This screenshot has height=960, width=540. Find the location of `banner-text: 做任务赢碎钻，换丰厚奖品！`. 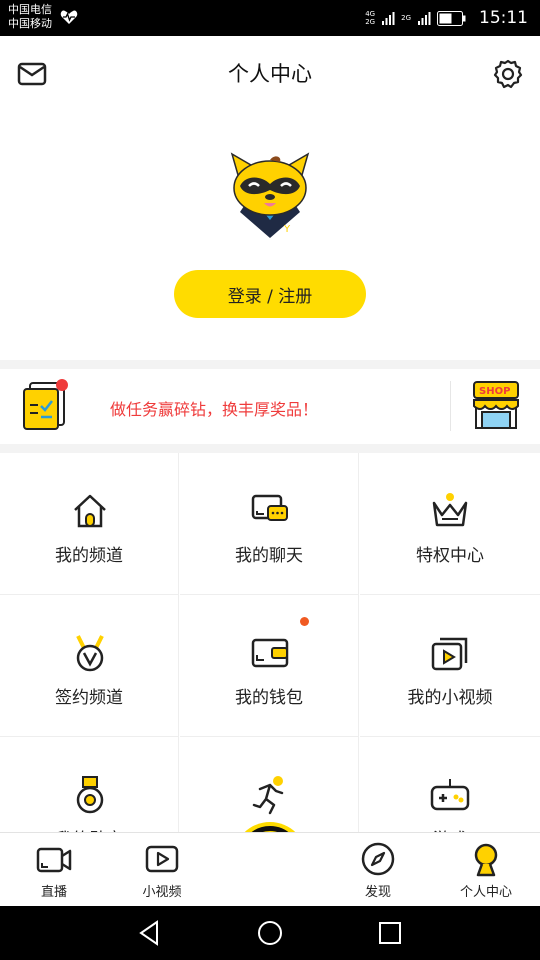

banner-text: 做任务赢碎钻，换丰厚奖品！ is located at coordinates (214, 409).